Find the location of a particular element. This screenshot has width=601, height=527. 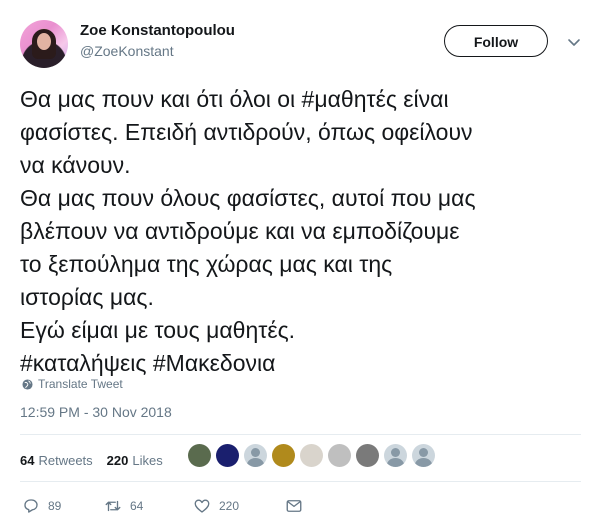

retweet-action: 64 is located at coordinates (146, 506).